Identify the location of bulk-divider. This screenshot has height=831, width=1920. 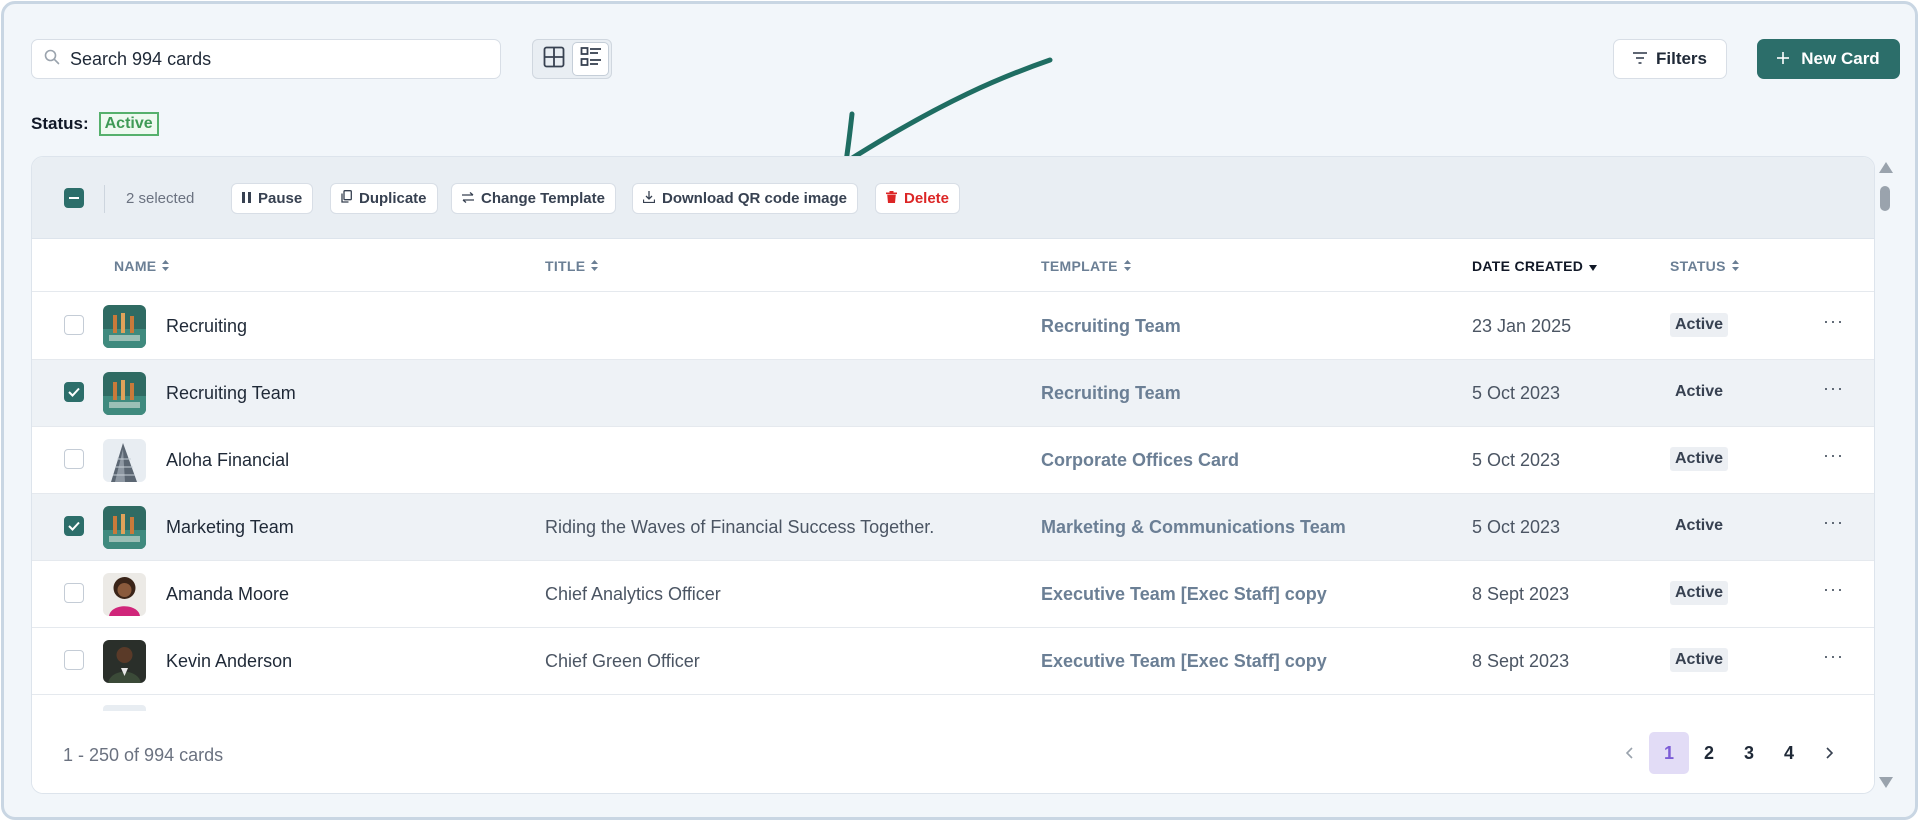
(104, 199).